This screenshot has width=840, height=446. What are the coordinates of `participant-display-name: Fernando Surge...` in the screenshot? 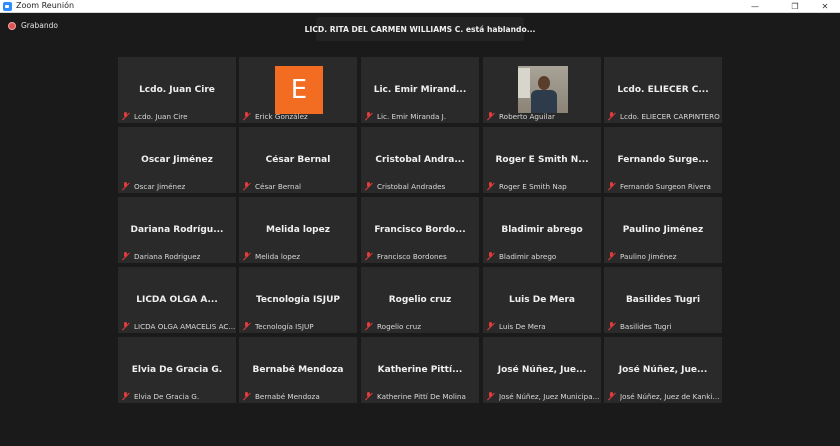 It's located at (663, 160).